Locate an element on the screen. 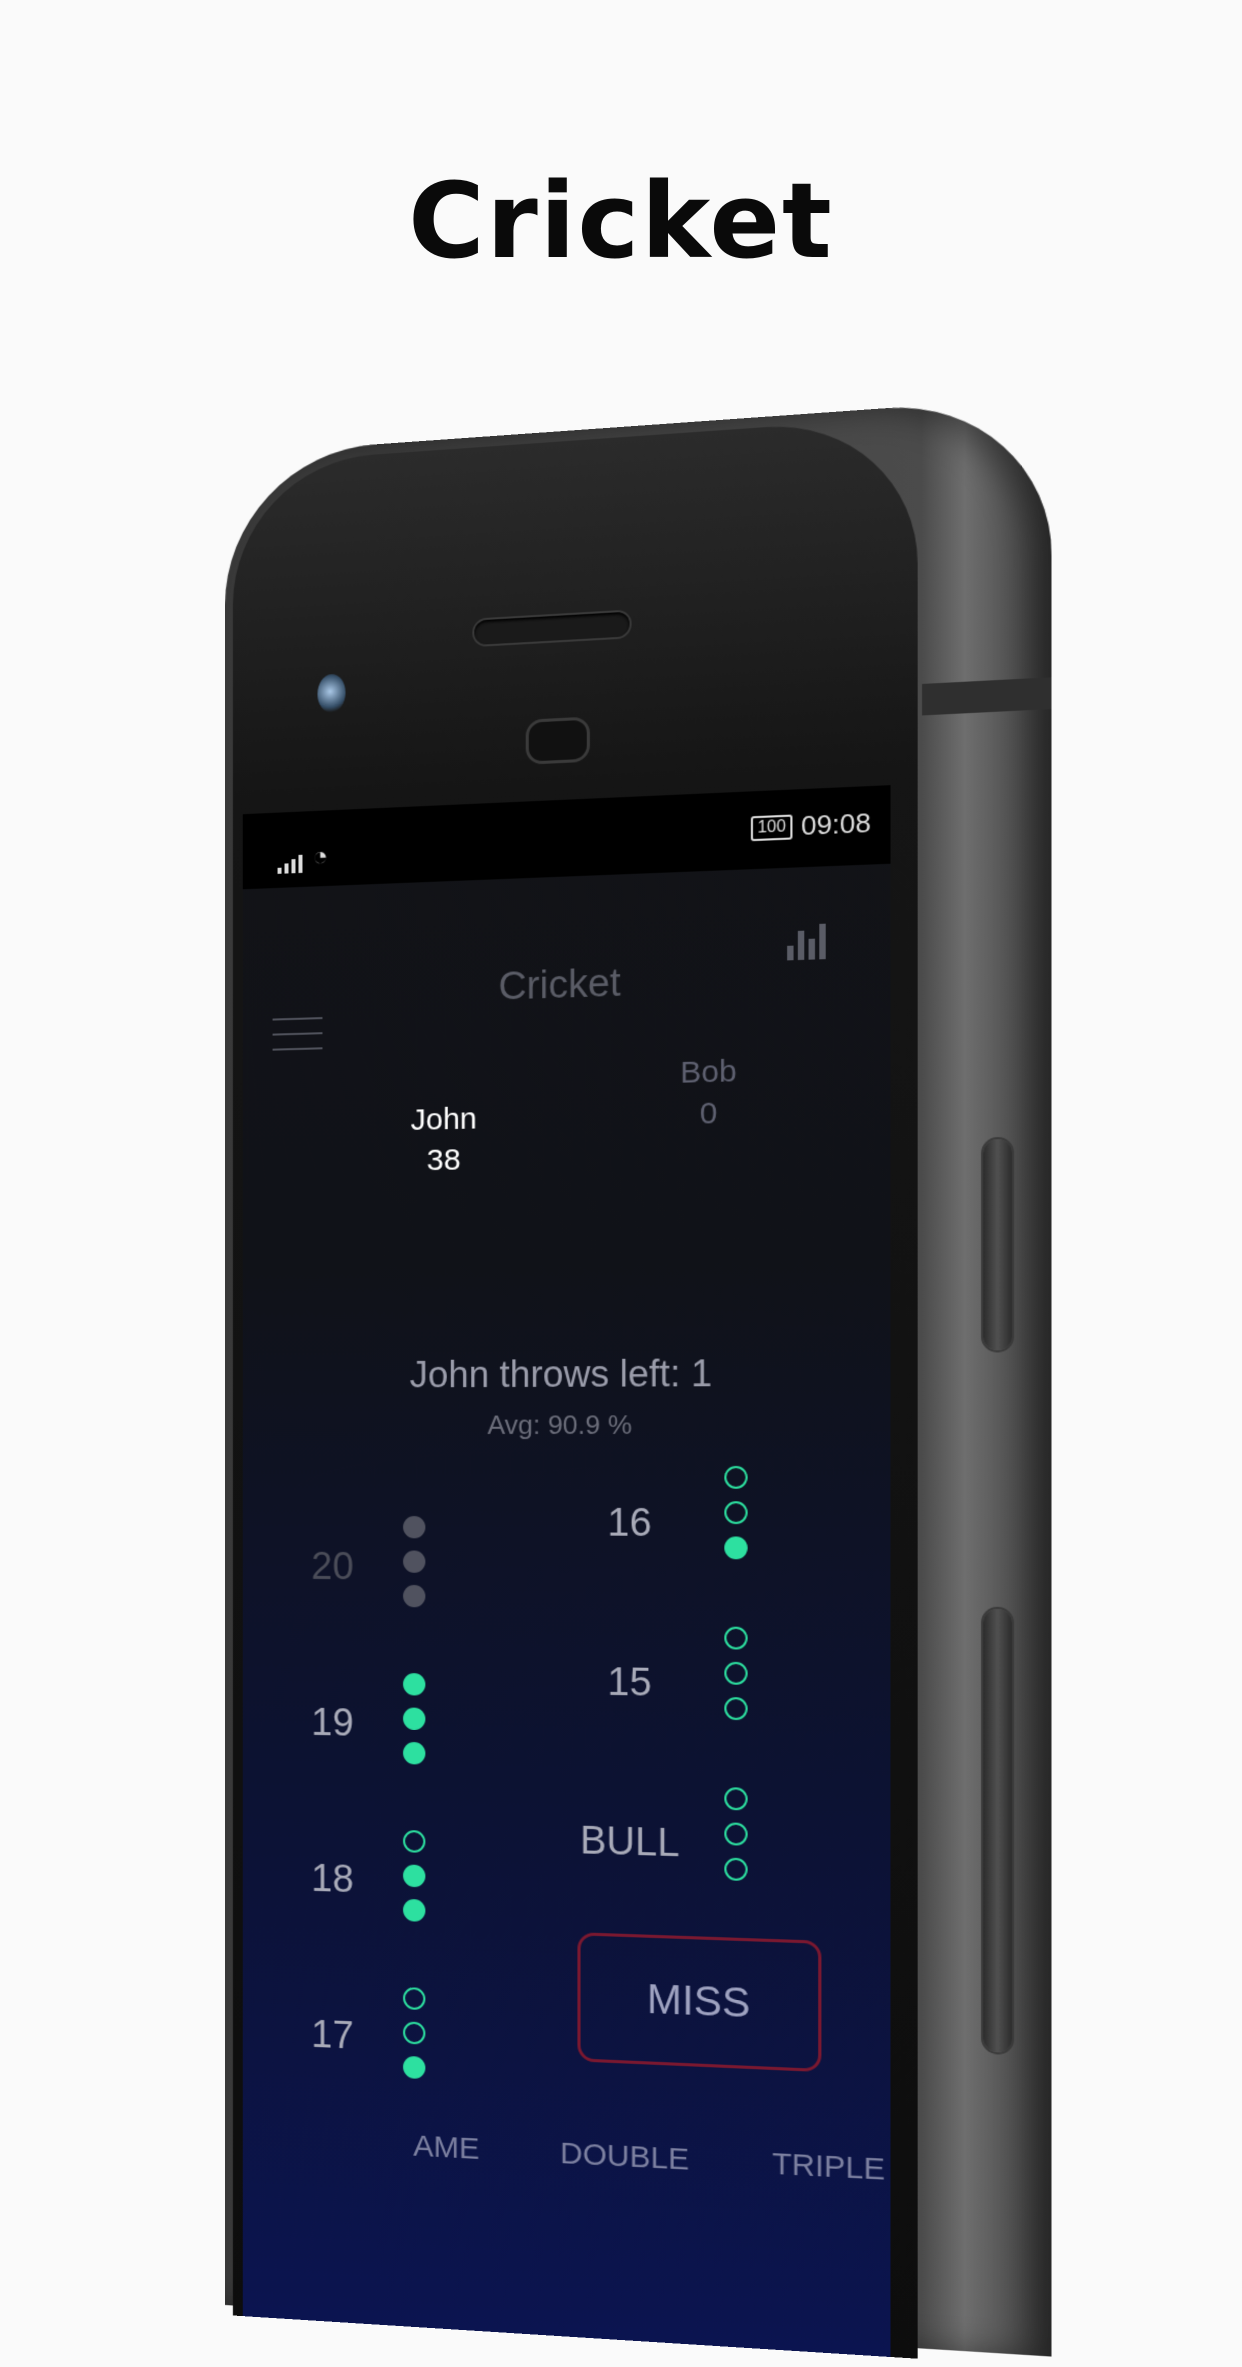 Image resolution: width=1242 pixels, height=2367 pixels. average-text: Avg: 90.9 % is located at coordinates (560, 1425).